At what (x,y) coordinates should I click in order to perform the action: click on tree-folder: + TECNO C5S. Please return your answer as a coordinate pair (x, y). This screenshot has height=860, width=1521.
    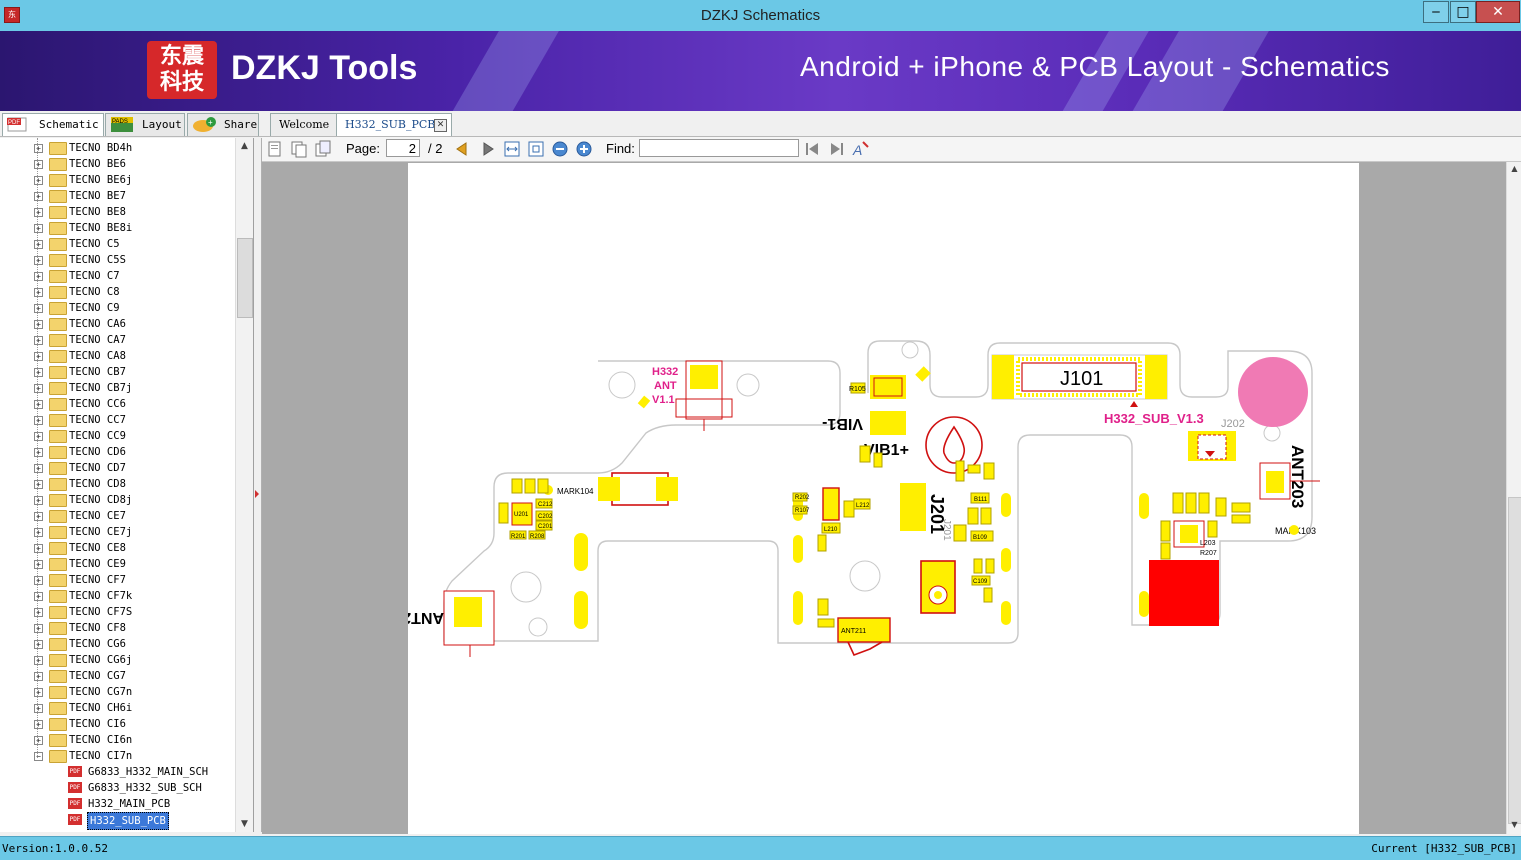
    Looking at the image, I should click on (118, 260).